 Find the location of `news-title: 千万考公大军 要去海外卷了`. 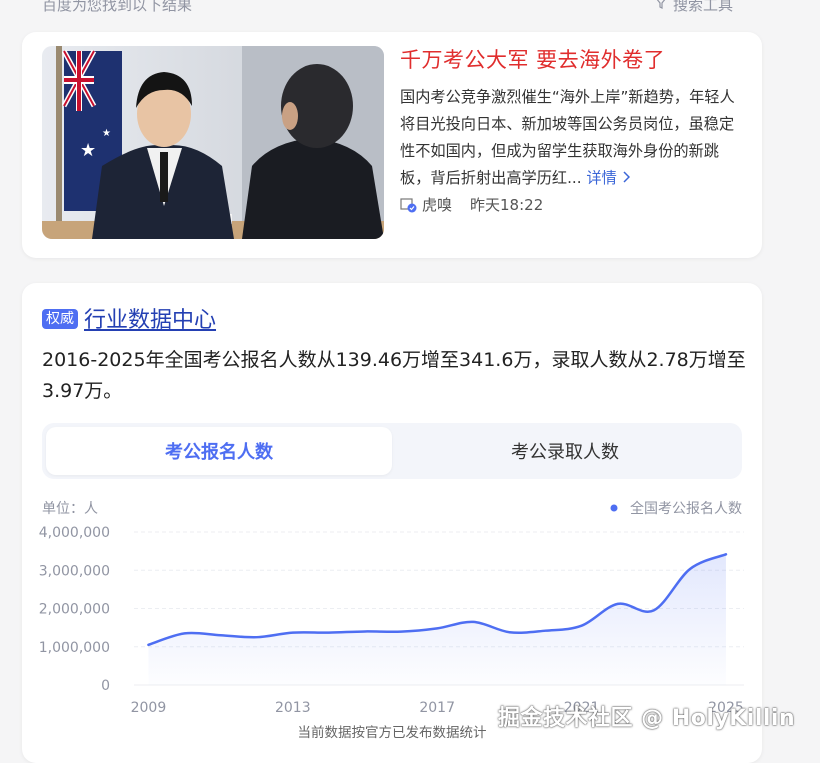

news-title: 千万考公大军 要去海外卷了 is located at coordinates (532, 59).